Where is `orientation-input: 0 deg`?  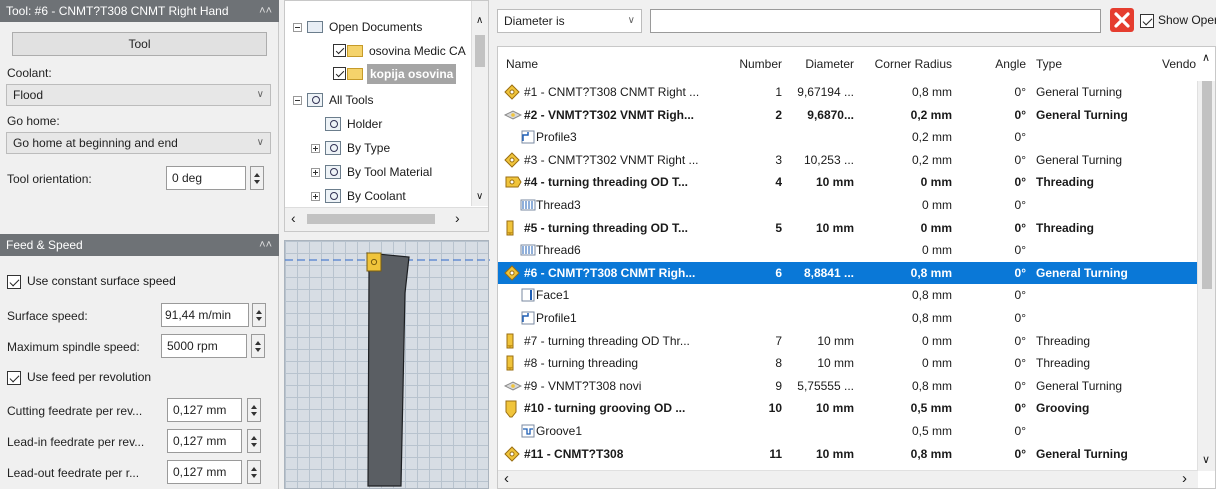 orientation-input: 0 deg is located at coordinates (206, 178).